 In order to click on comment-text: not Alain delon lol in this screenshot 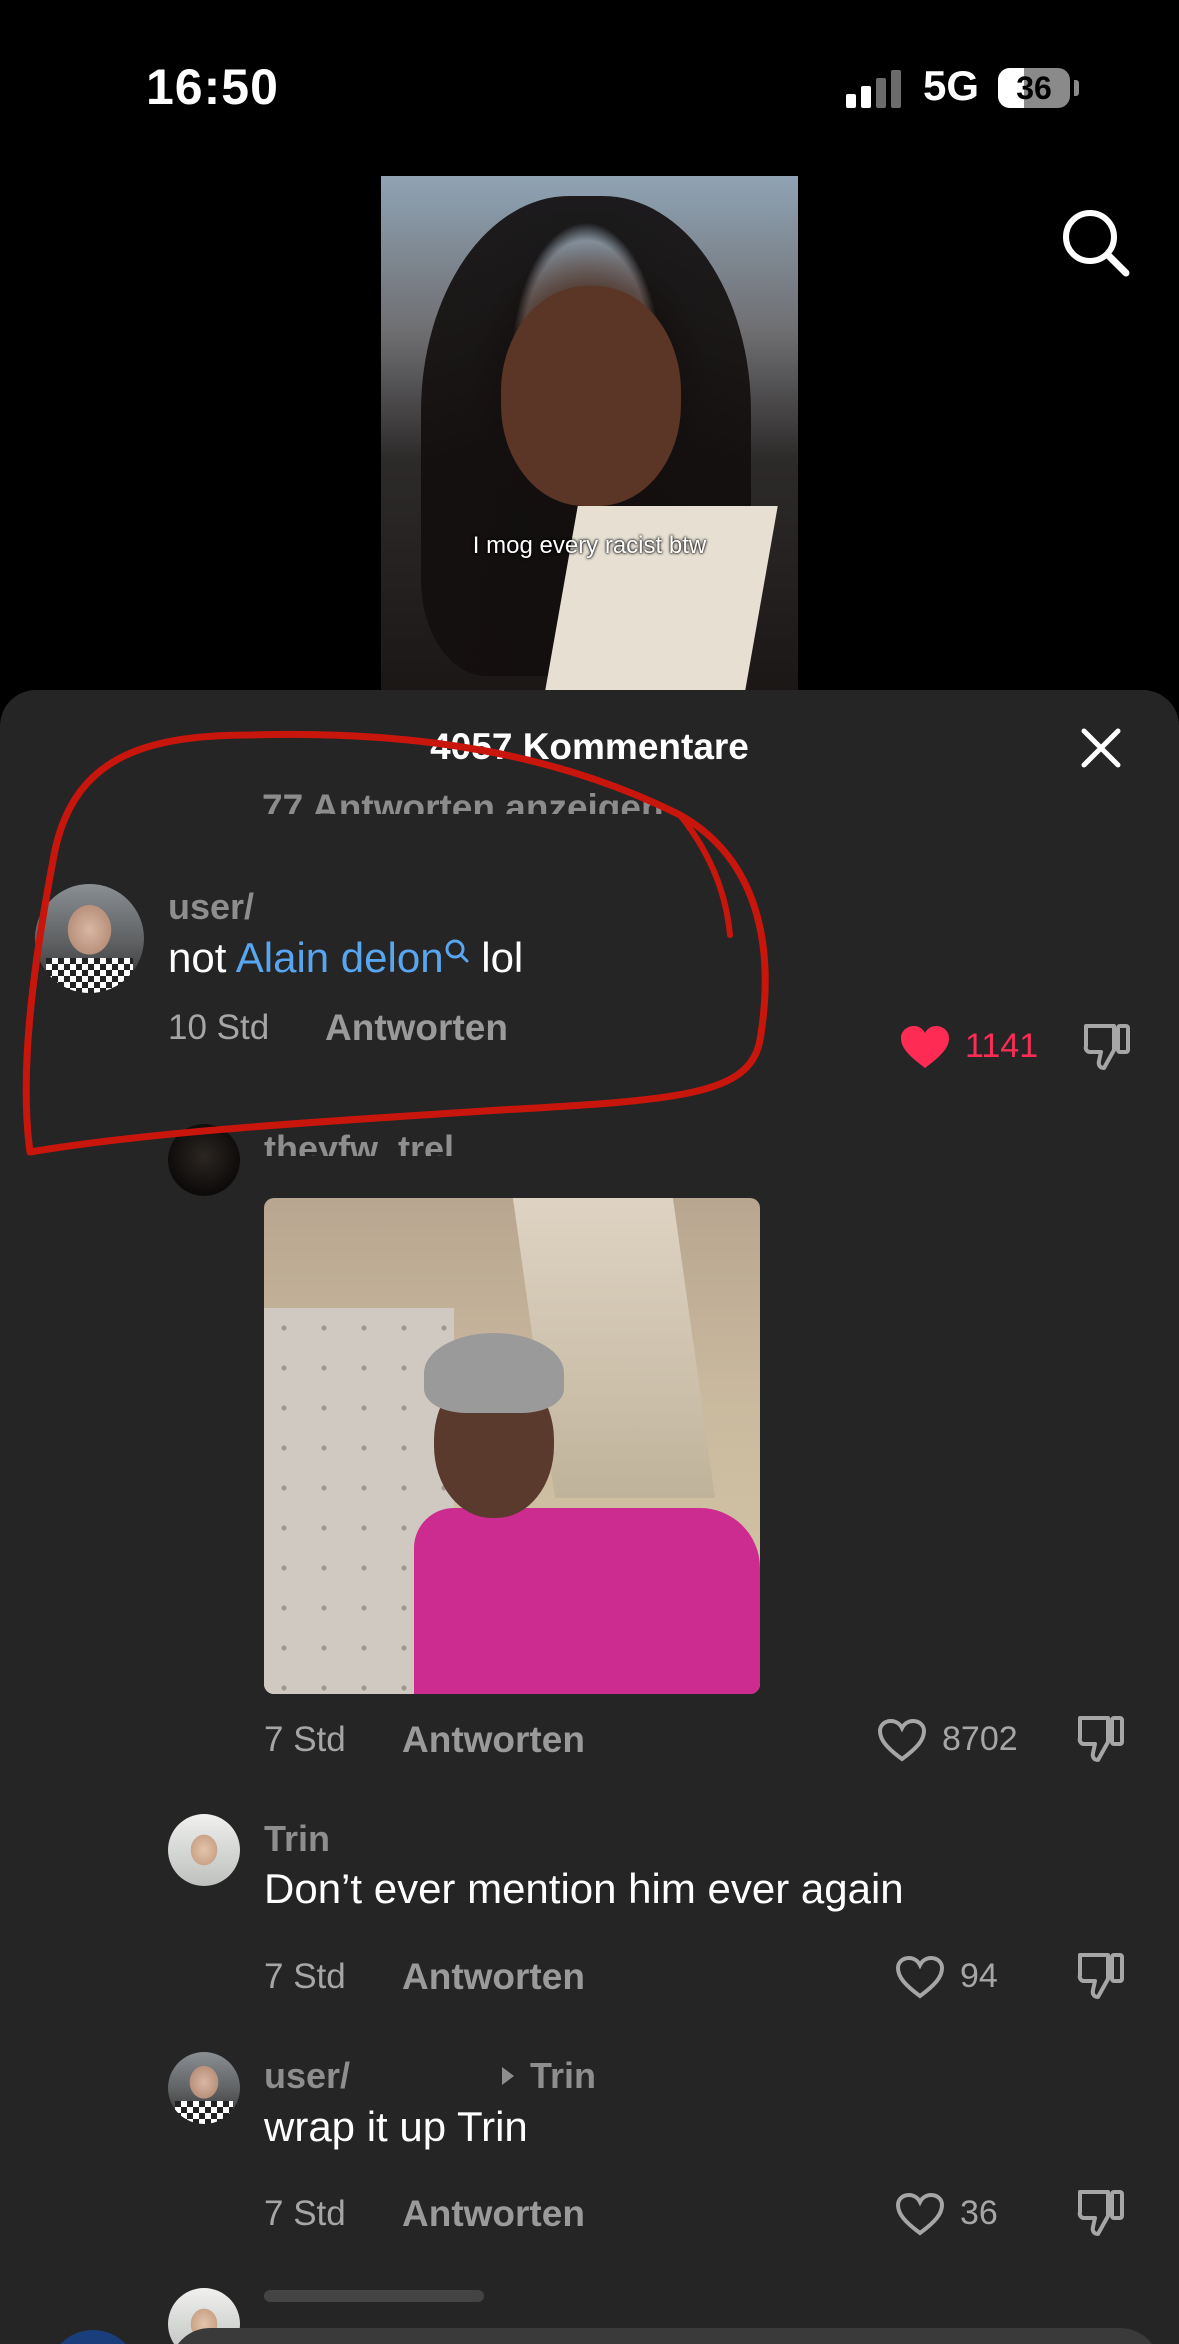, I will do `click(345, 958)`.